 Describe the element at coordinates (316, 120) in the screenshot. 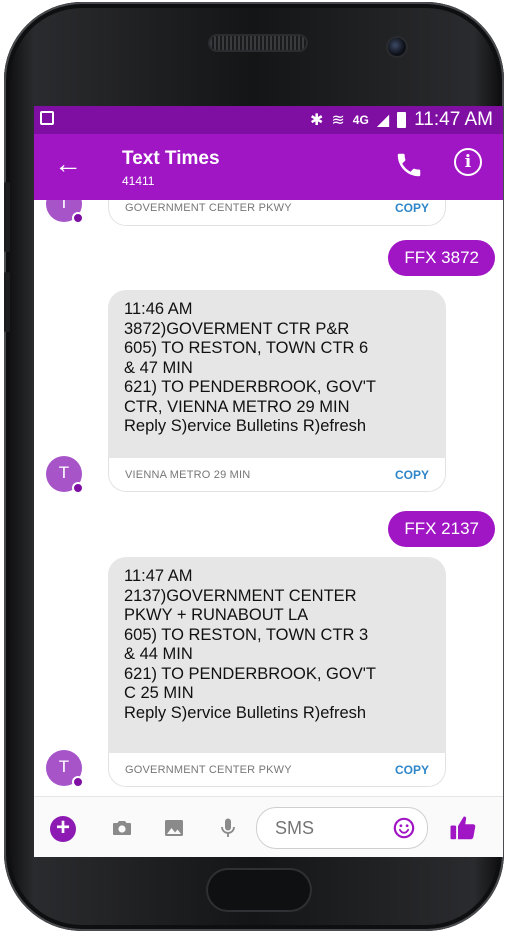

I see `bluetooth-icon: ✱` at that location.